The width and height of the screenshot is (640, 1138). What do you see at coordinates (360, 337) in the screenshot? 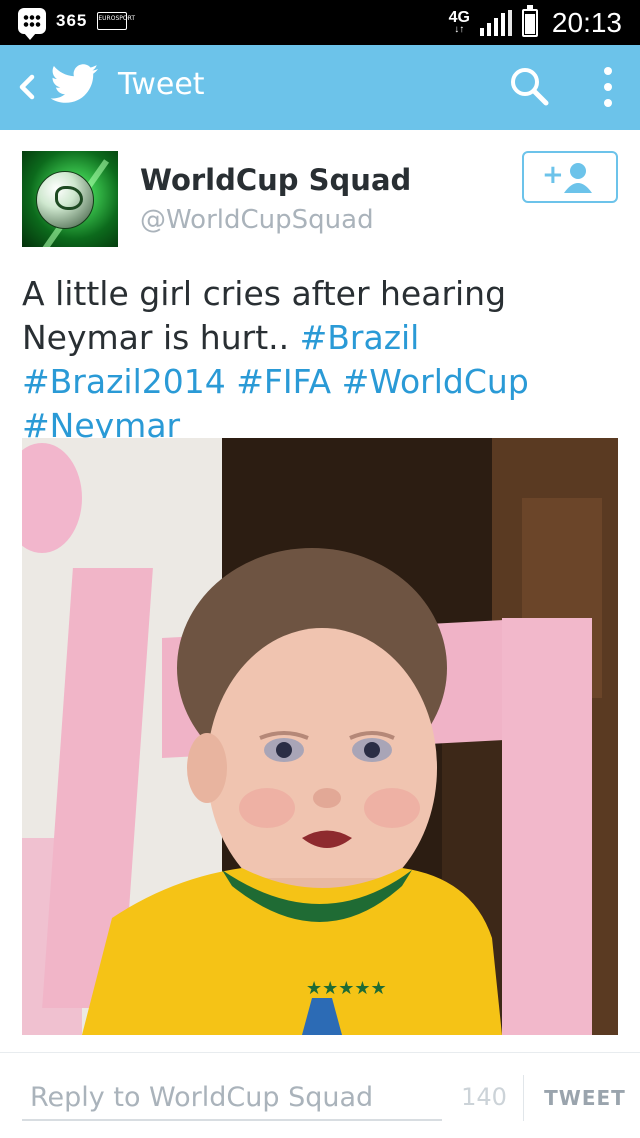
I see `hashtag-brazil: #Brazil` at bounding box center [360, 337].